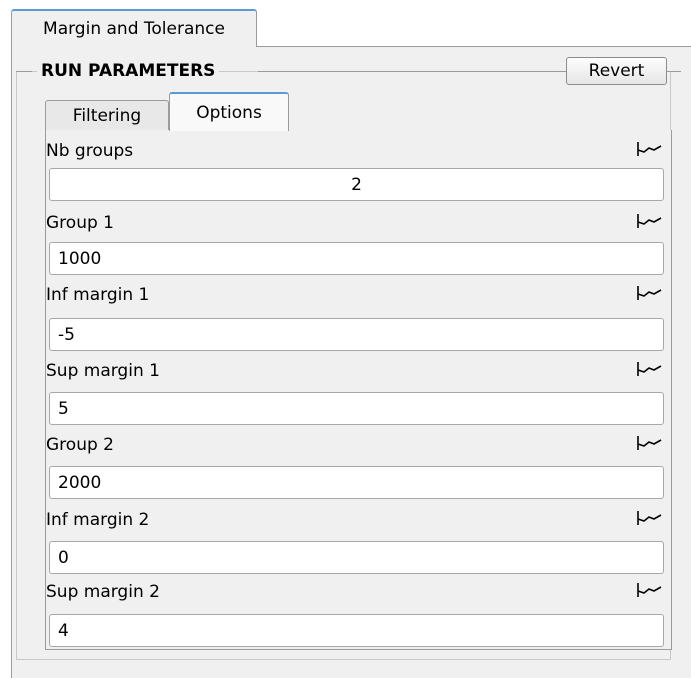 The height and width of the screenshot is (678, 691). I want to click on sup-margin-1-input, so click(356, 408).